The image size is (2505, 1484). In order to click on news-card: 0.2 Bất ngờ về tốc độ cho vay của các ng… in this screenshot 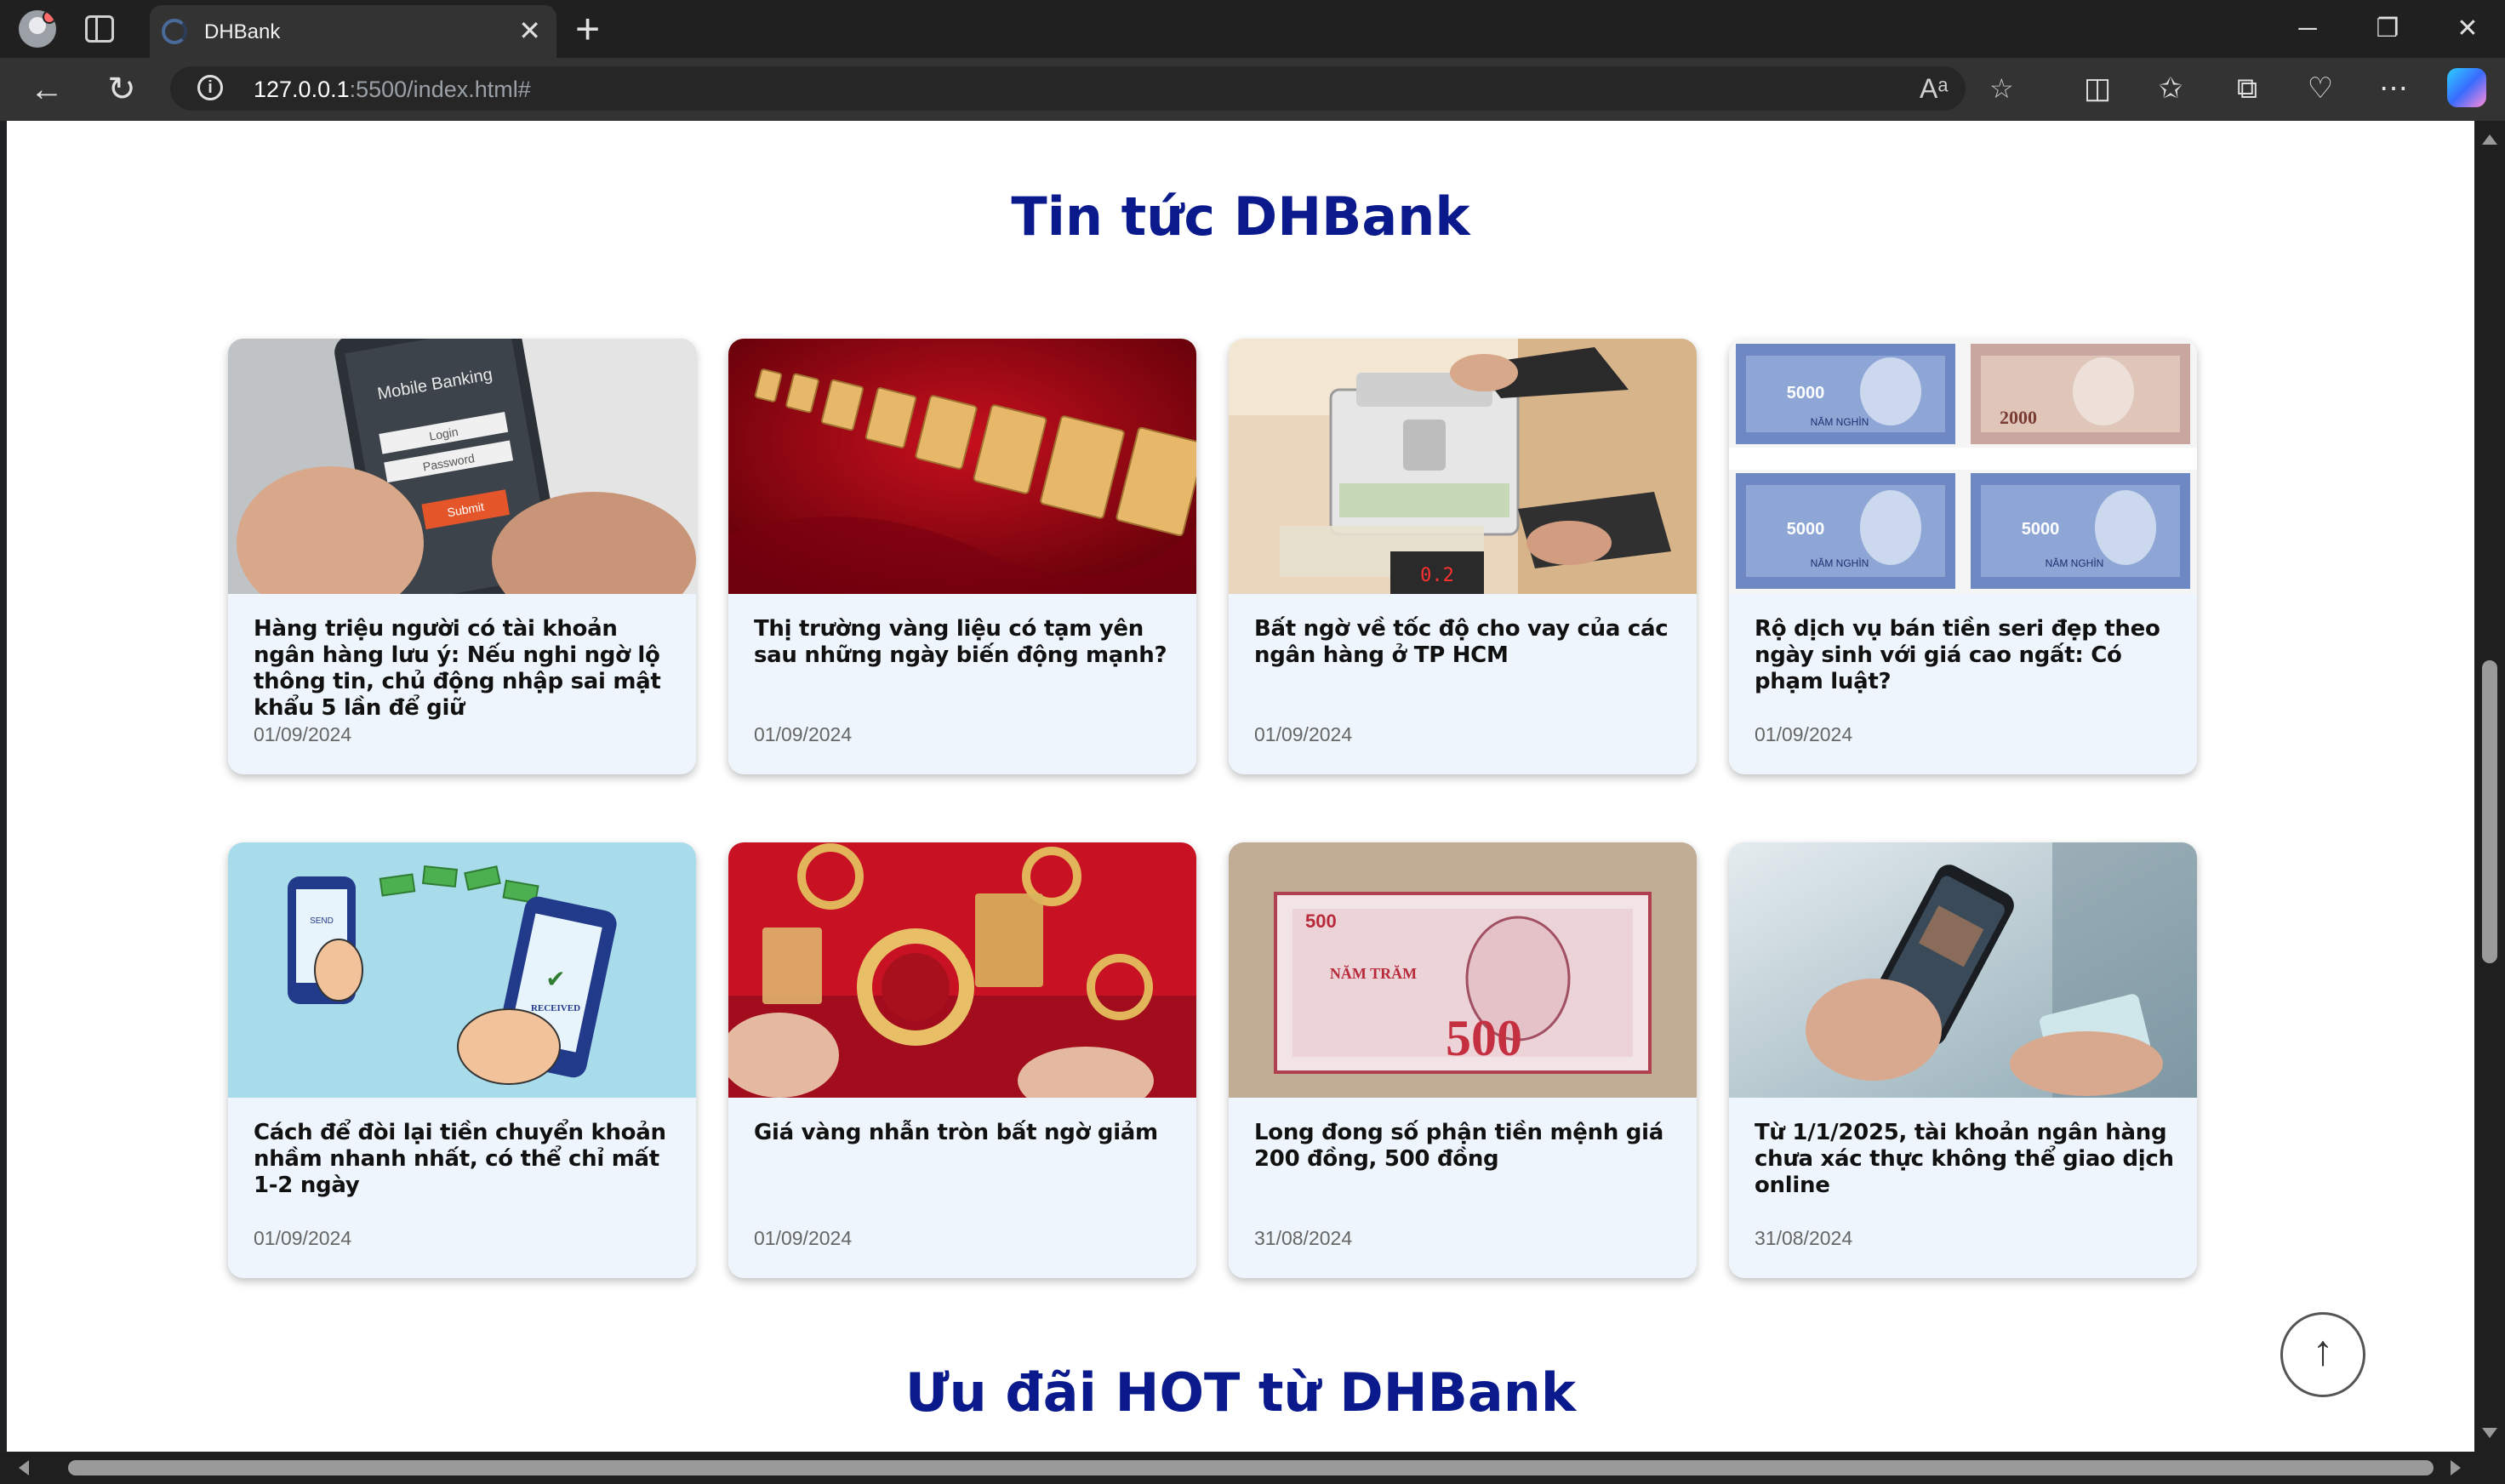, I will do `click(1463, 556)`.